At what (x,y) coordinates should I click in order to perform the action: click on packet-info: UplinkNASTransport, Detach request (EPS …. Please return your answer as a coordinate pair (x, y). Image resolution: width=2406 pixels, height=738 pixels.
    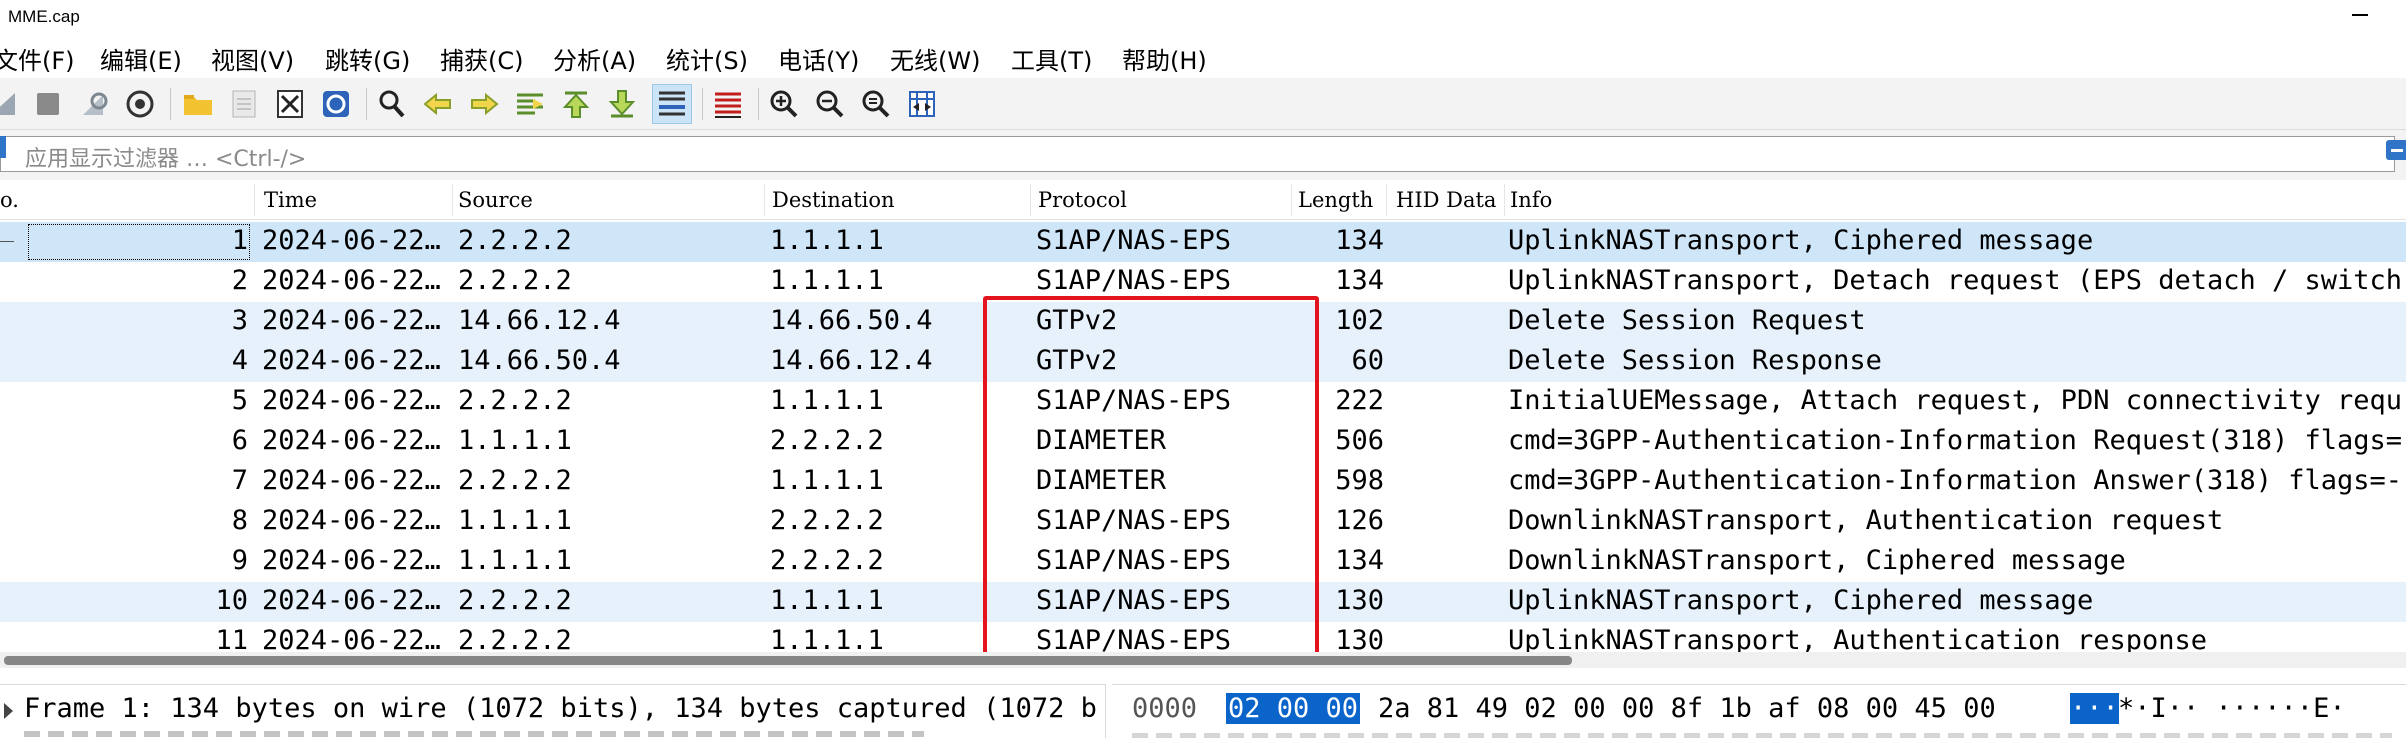
    Looking at the image, I should click on (1955, 280).